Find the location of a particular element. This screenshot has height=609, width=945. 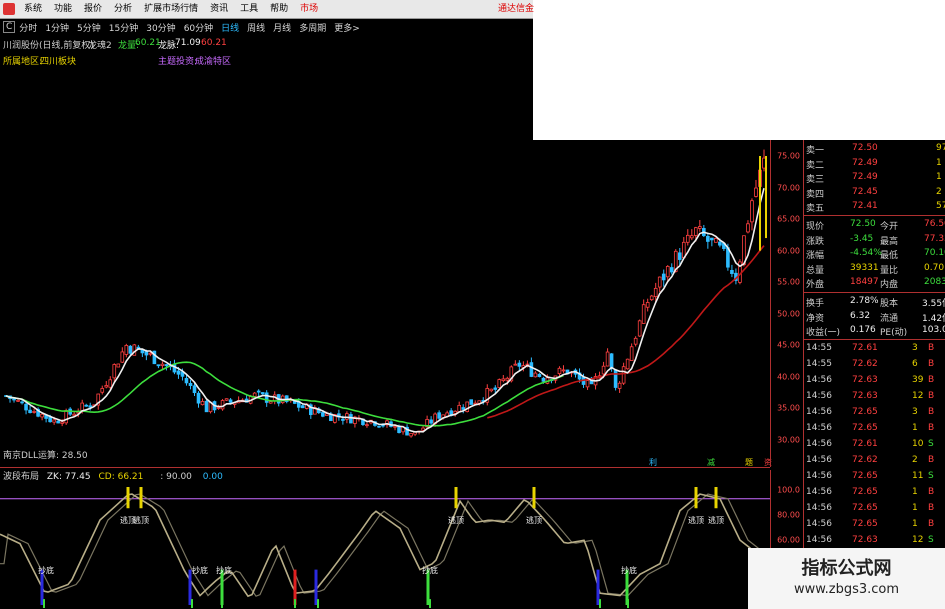

period-tab-multi: 多周期 is located at coordinates (312, 27).